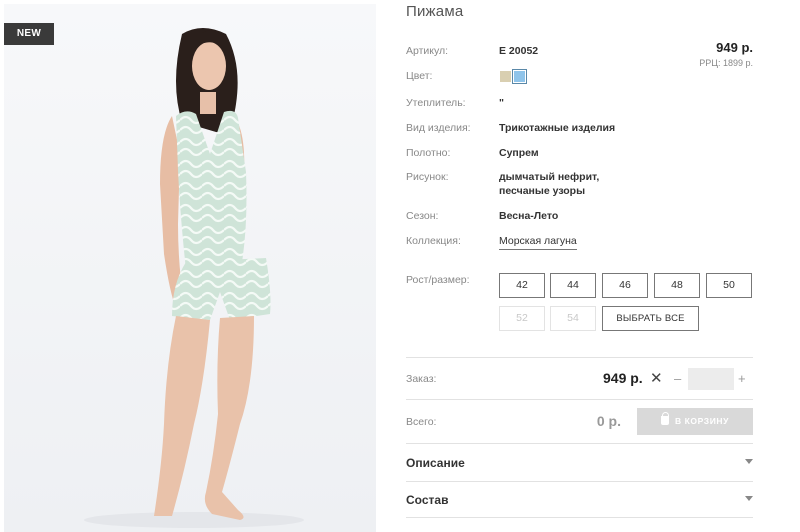  I want to click on add-to-cart-button: В КОРЗИНУ, so click(695, 421).